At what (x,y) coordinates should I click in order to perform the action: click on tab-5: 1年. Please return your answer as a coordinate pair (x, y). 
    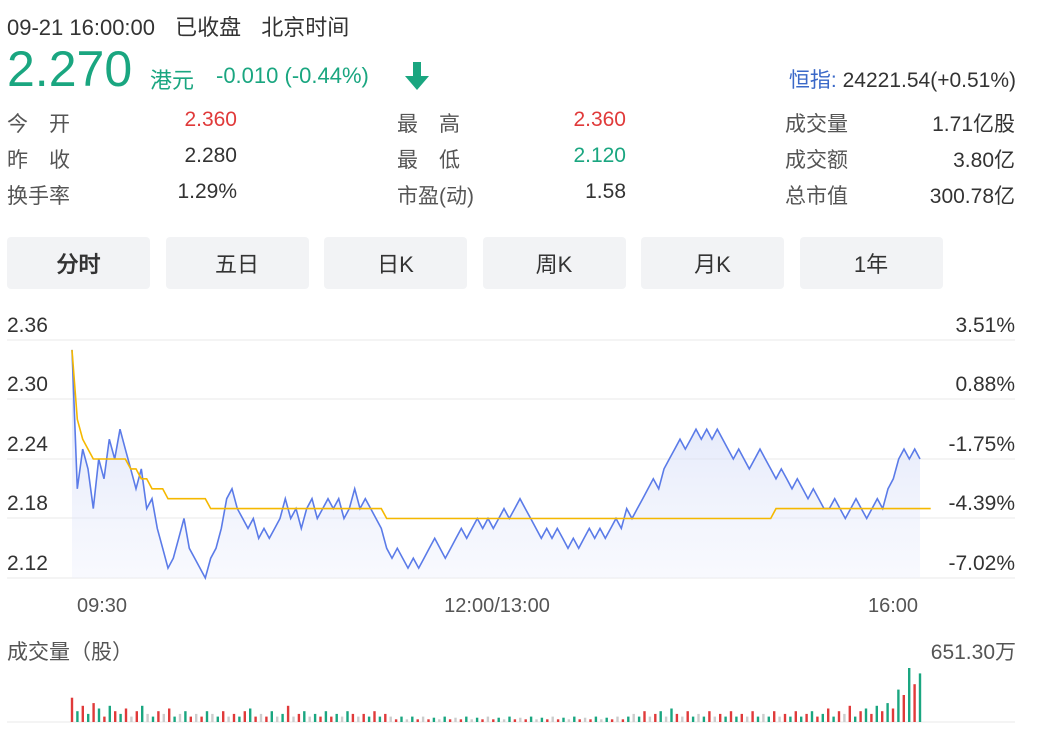
    Looking at the image, I should click on (871, 263).